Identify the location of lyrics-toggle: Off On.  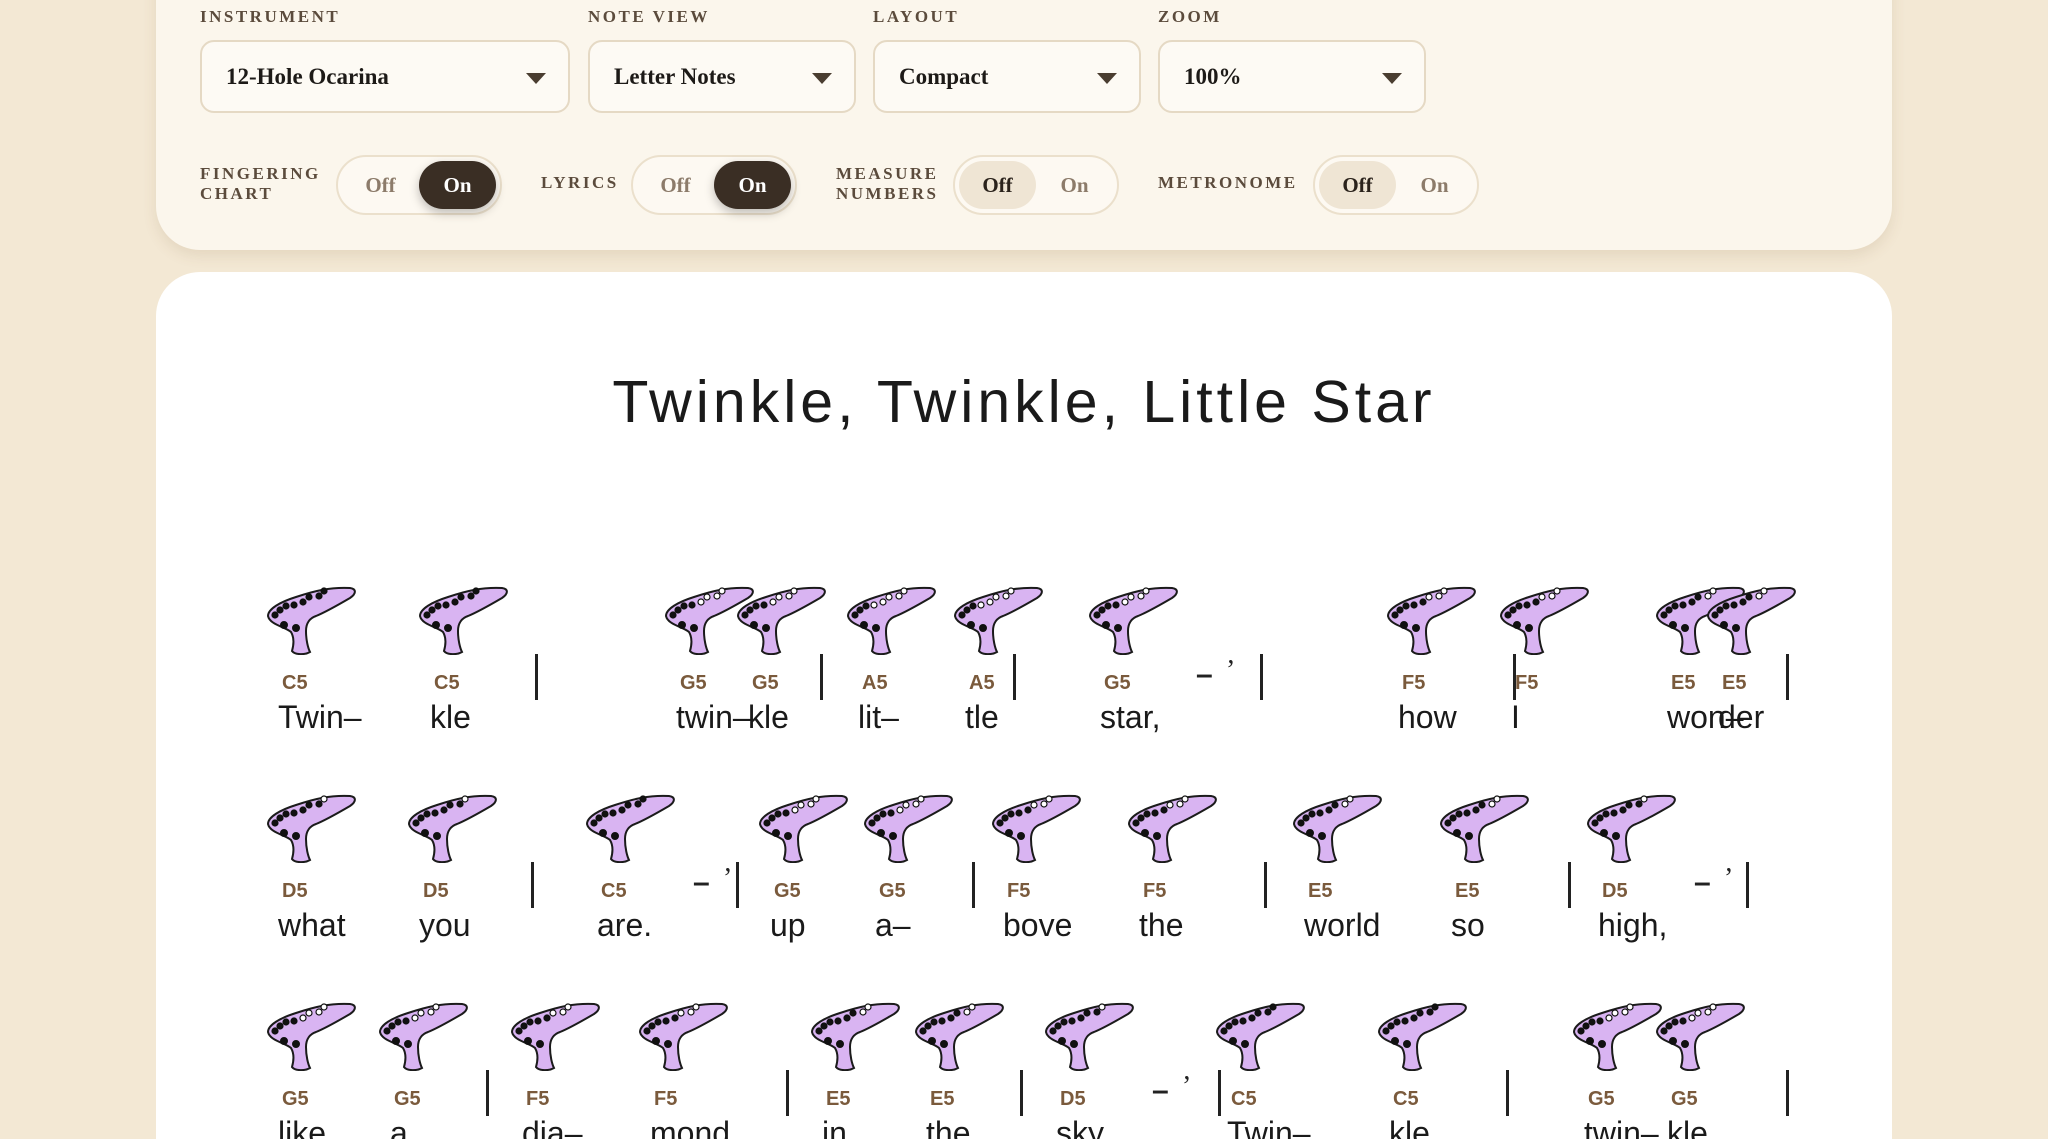
(714, 185).